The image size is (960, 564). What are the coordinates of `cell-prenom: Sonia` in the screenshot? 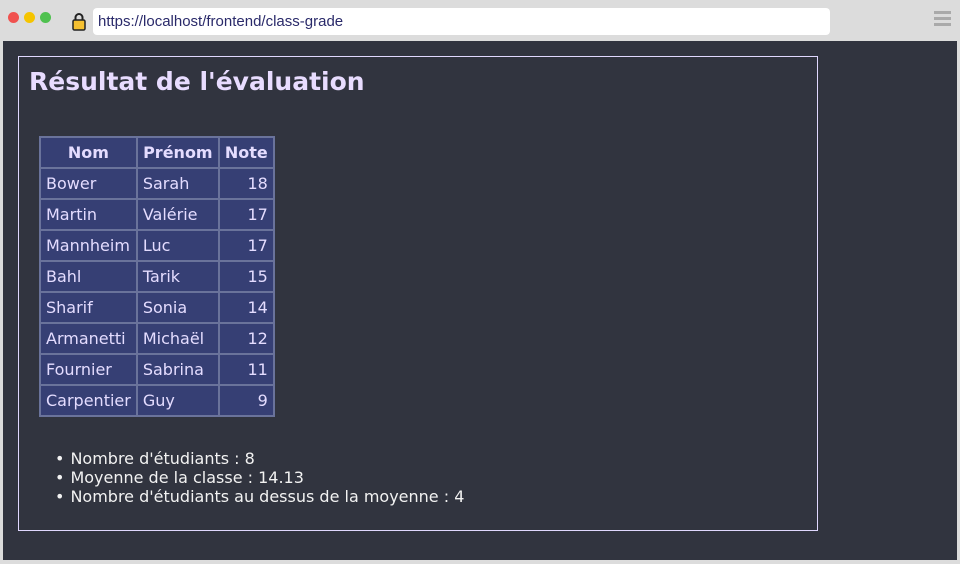 It's located at (177, 307).